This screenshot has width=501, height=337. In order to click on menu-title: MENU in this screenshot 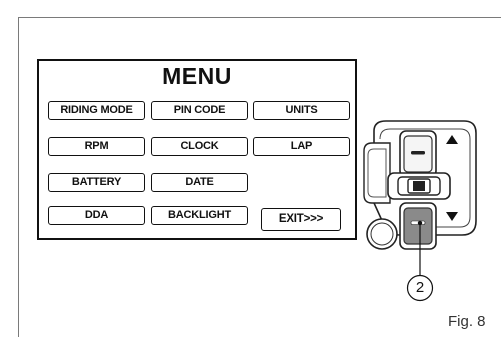, I will do `click(197, 76)`.